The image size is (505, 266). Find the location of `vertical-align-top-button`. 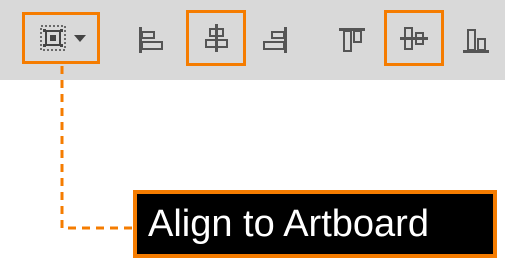

vertical-align-top-button is located at coordinates (352, 40).